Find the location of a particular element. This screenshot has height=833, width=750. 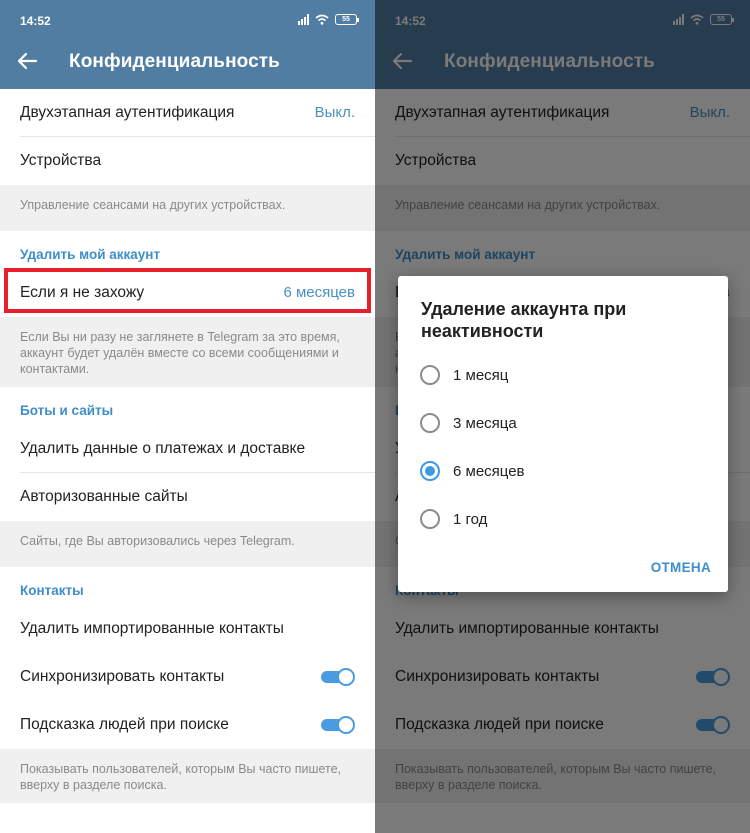

delete-imported-label: Удалить импортированные контакты is located at coordinates (152, 628).